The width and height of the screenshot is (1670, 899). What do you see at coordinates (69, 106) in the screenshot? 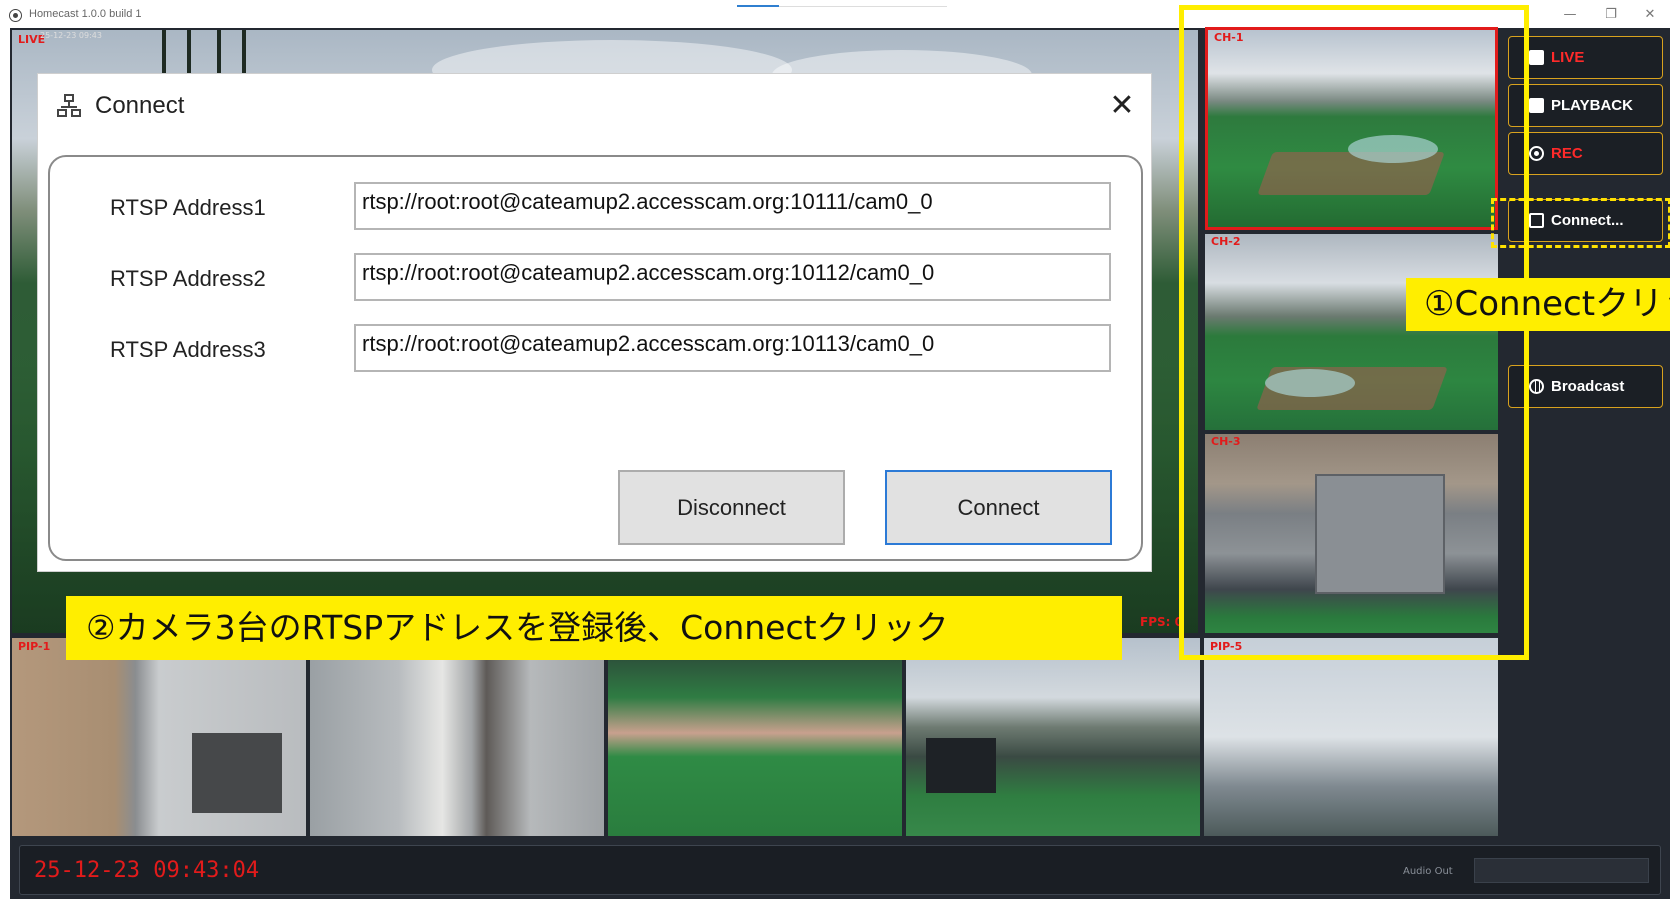
I see `network-icon` at bounding box center [69, 106].